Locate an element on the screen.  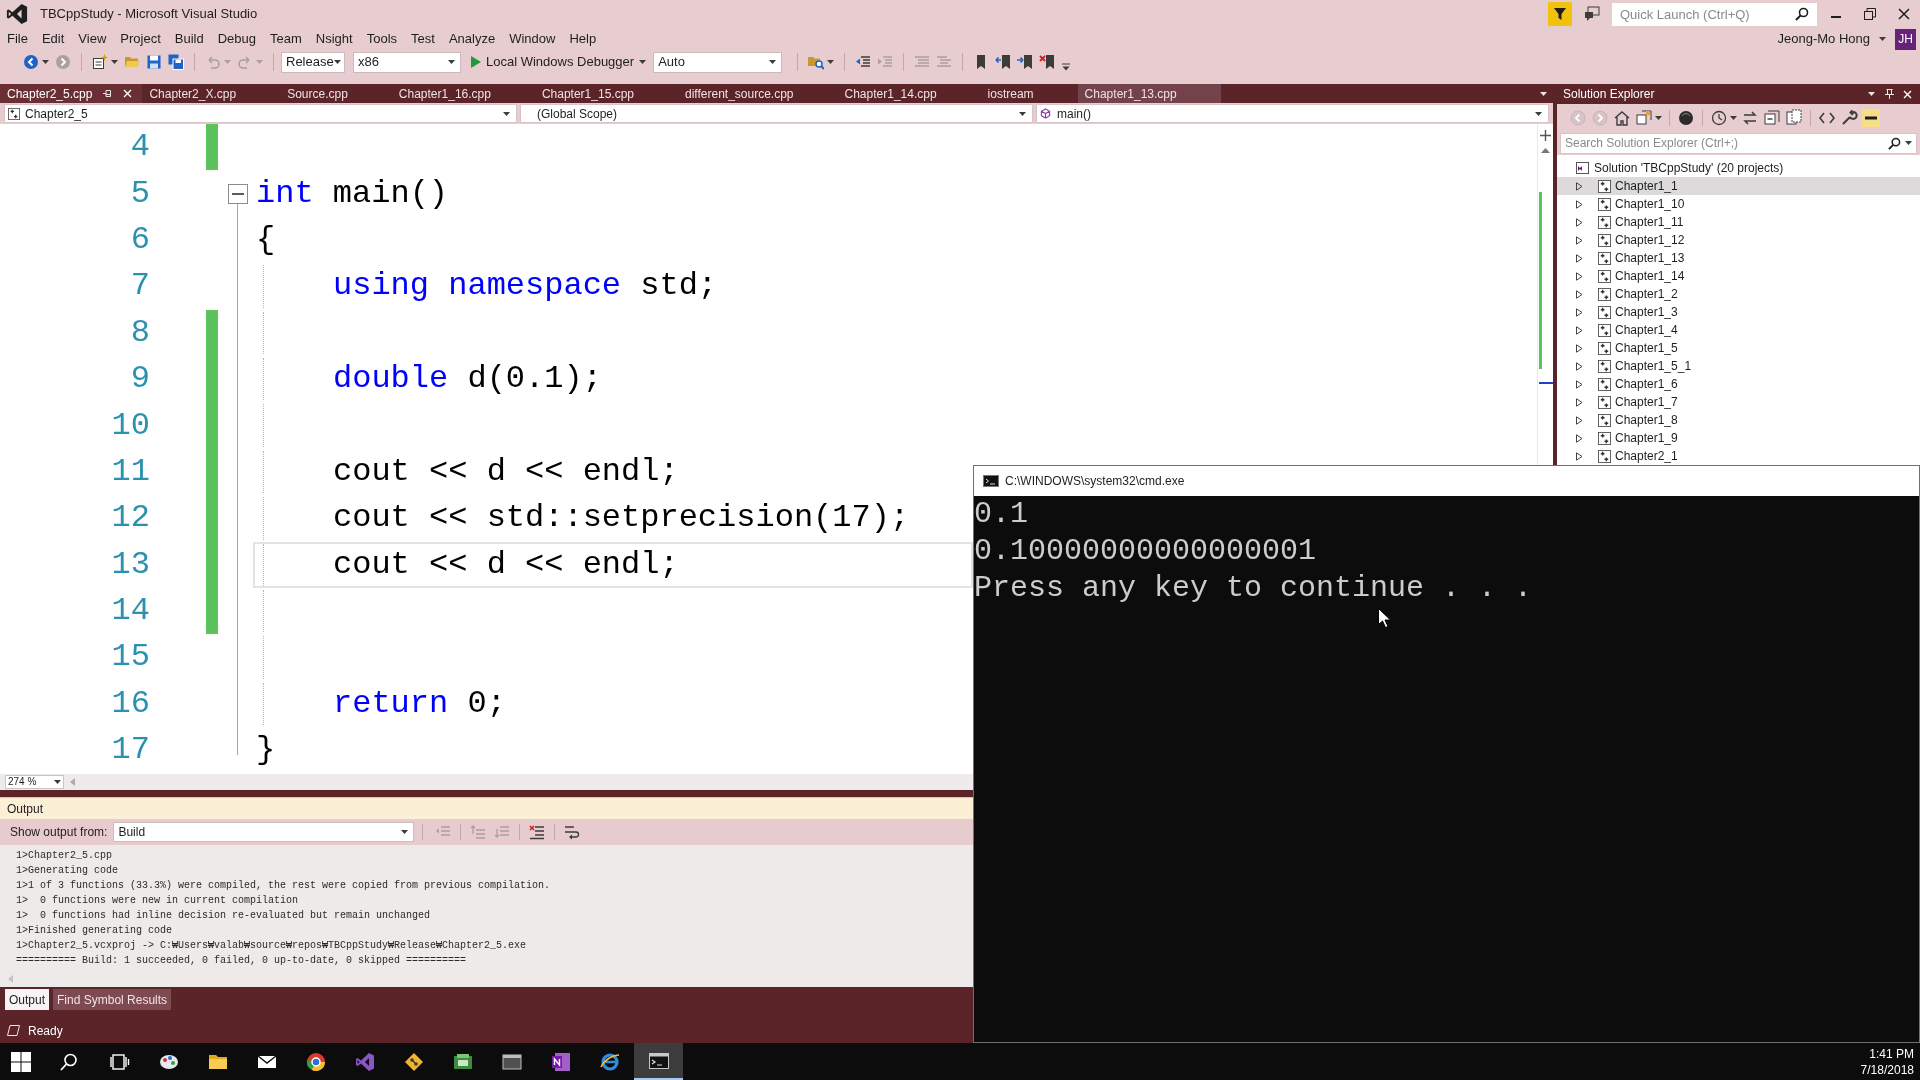
outdent-icon is located at coordinates (863, 62).